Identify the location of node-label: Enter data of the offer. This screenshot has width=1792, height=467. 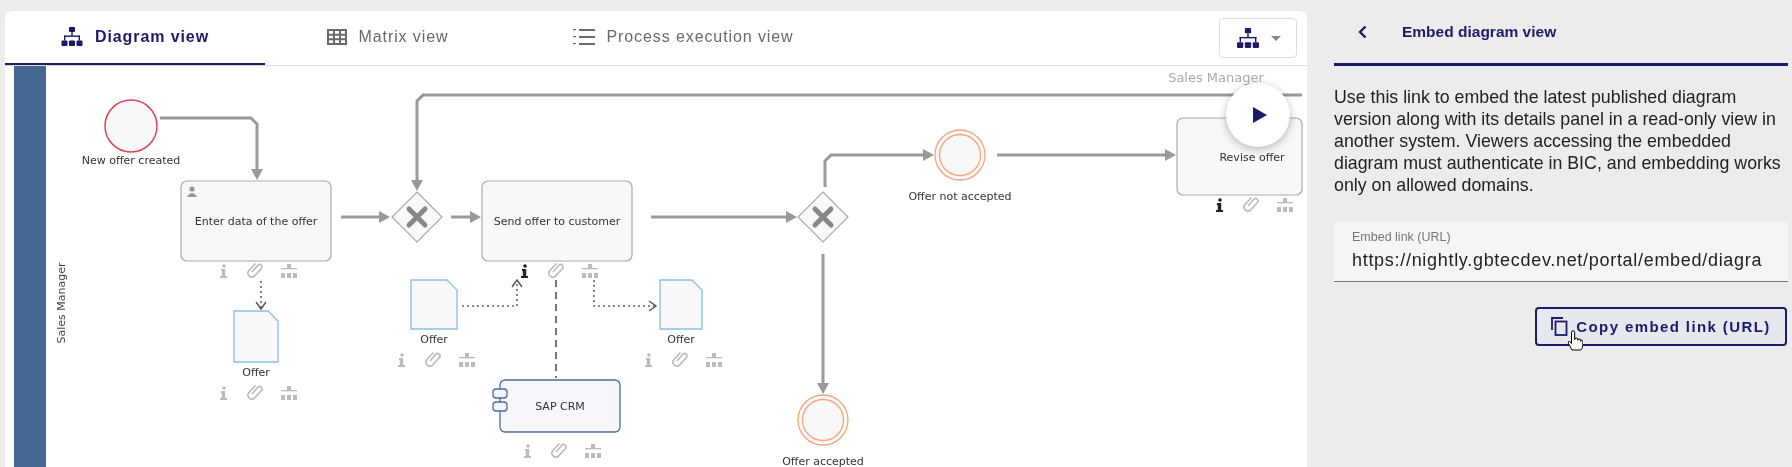
(256, 221).